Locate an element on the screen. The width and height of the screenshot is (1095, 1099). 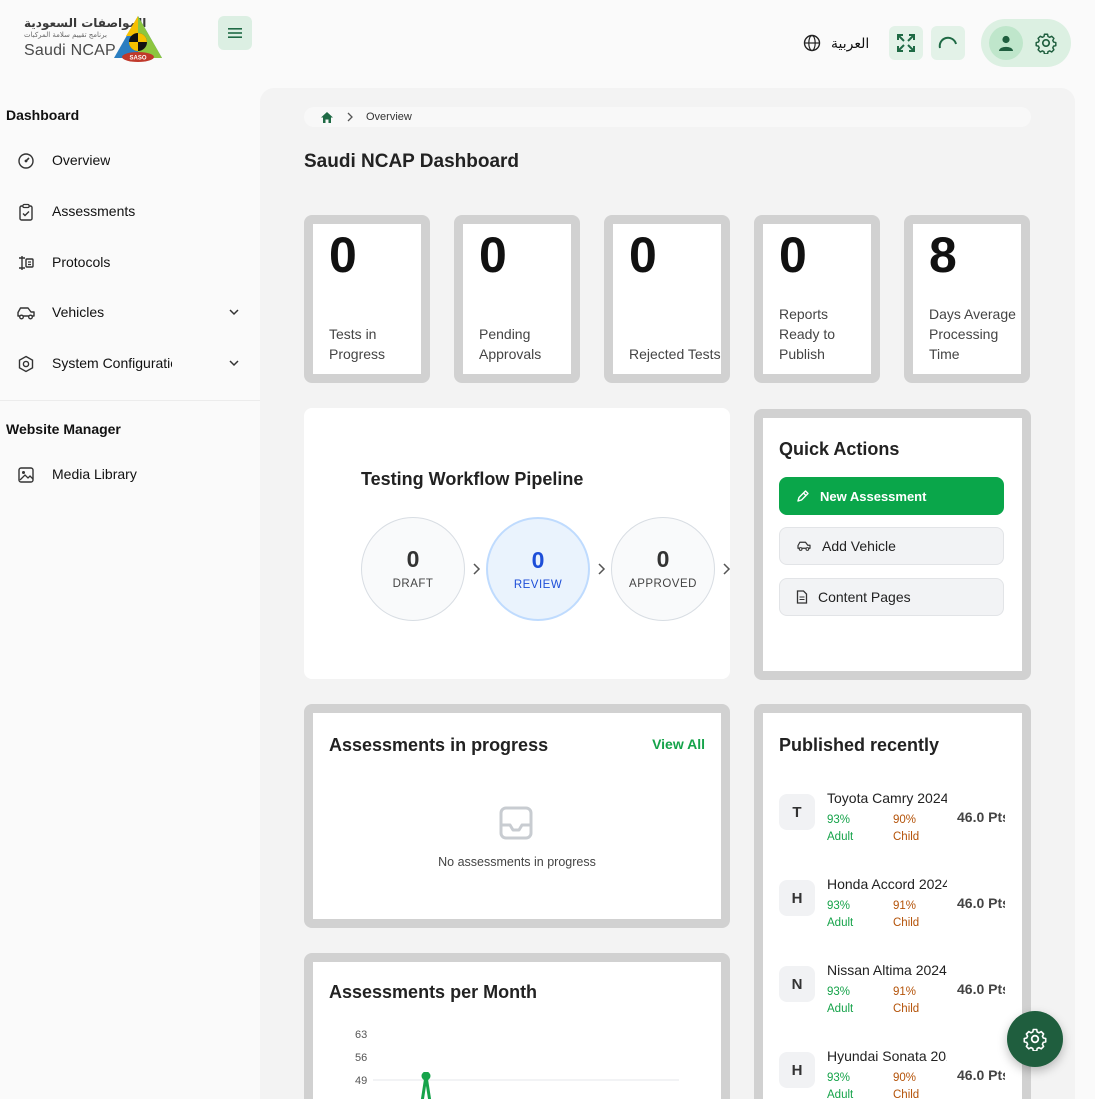
settings-hex-icon is located at coordinates (26, 364).